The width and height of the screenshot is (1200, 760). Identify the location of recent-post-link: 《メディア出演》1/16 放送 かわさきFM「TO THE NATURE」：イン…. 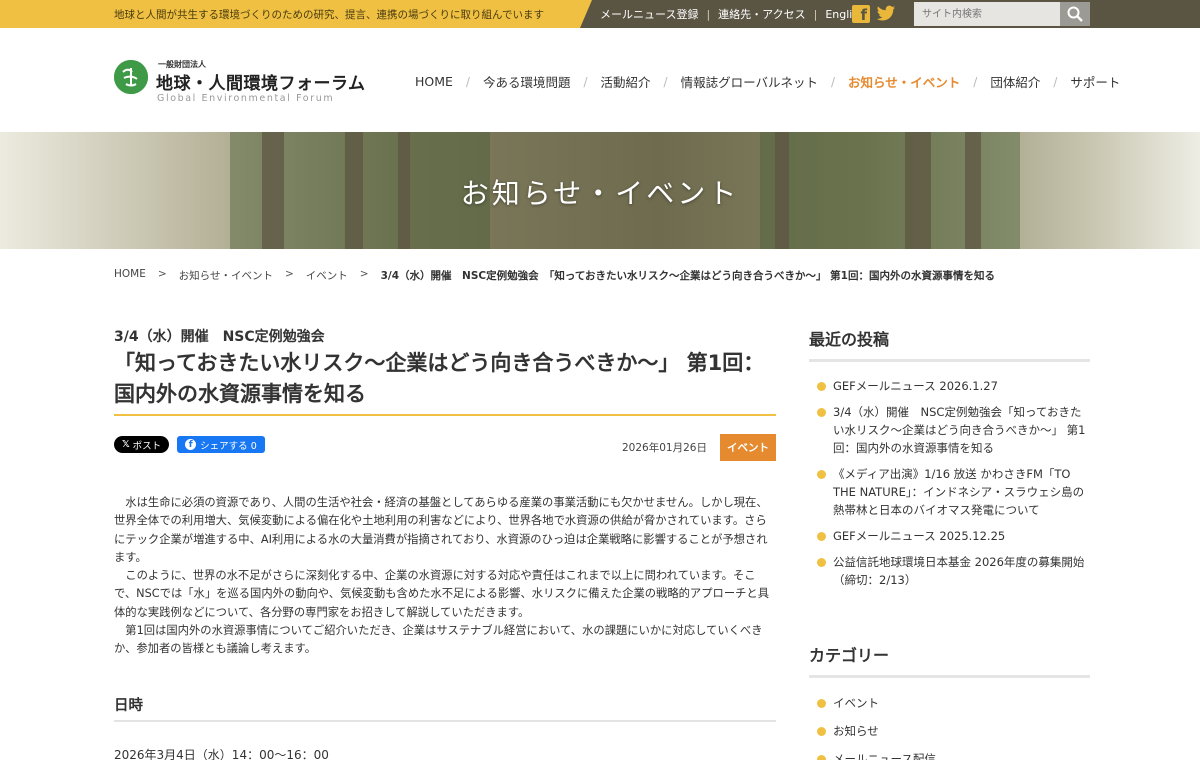
(958, 492).